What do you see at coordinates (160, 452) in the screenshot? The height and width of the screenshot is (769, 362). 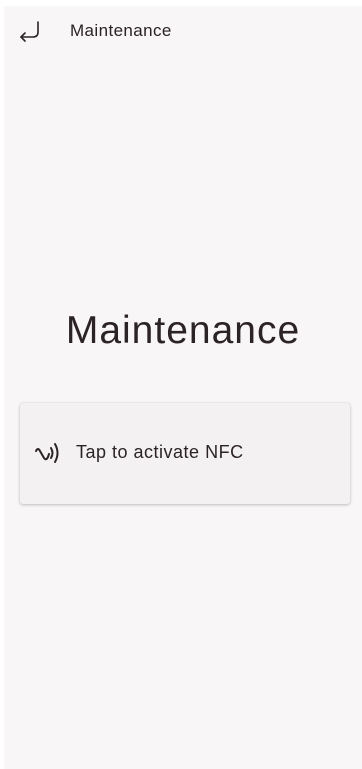 I see `nfc-card-label: Tap to activate NFC` at bounding box center [160, 452].